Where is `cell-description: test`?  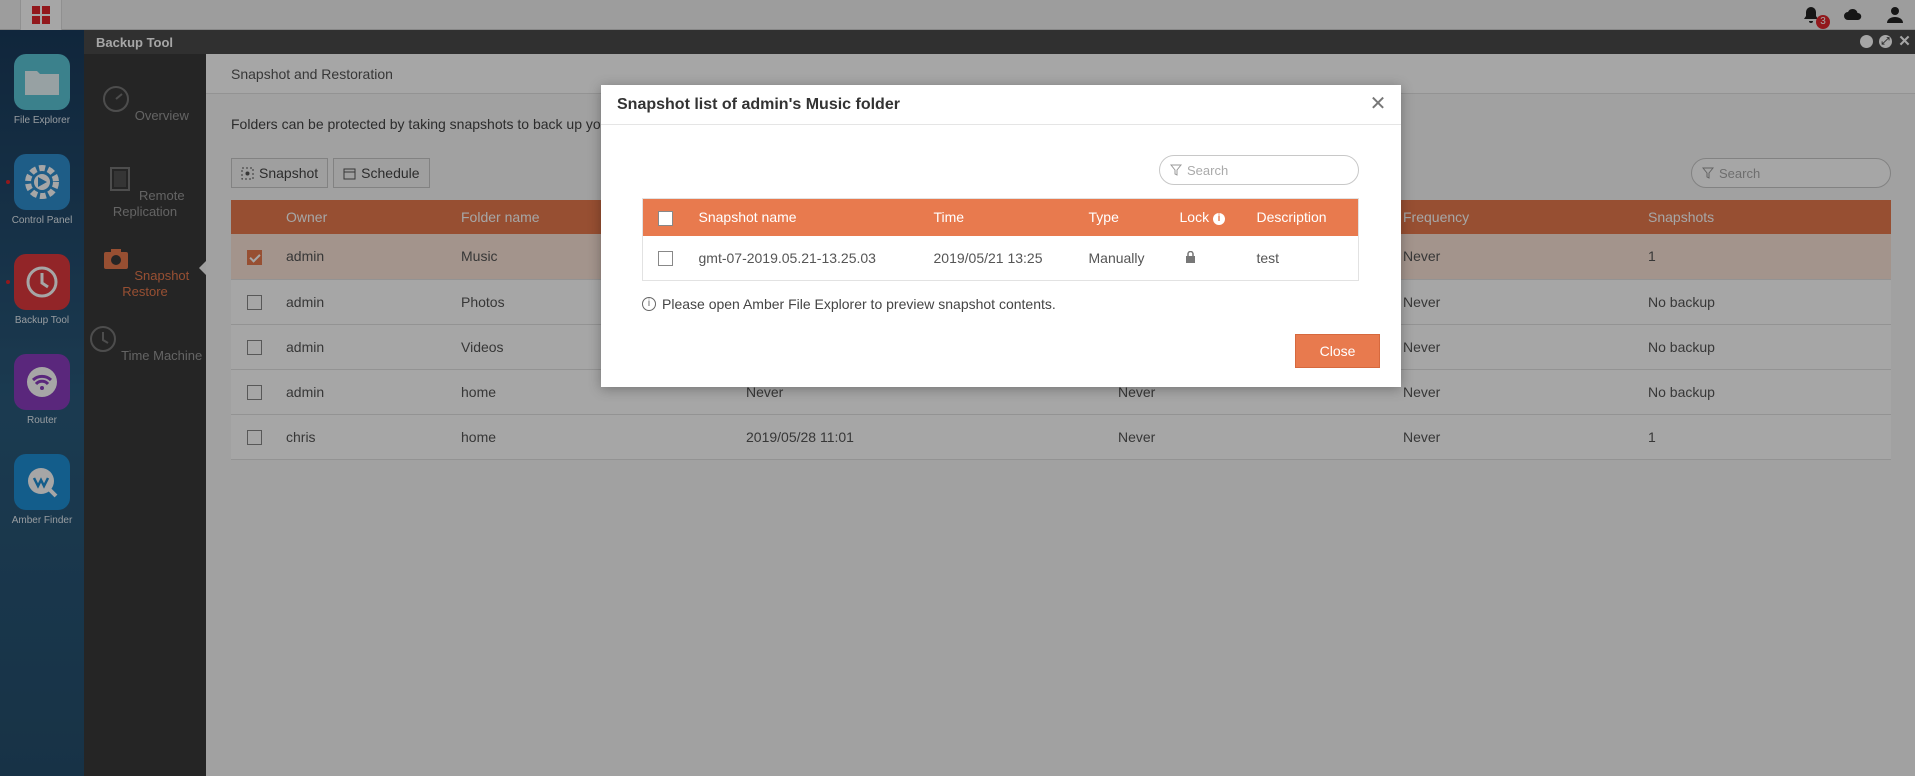 cell-description: test is located at coordinates (1307, 258).